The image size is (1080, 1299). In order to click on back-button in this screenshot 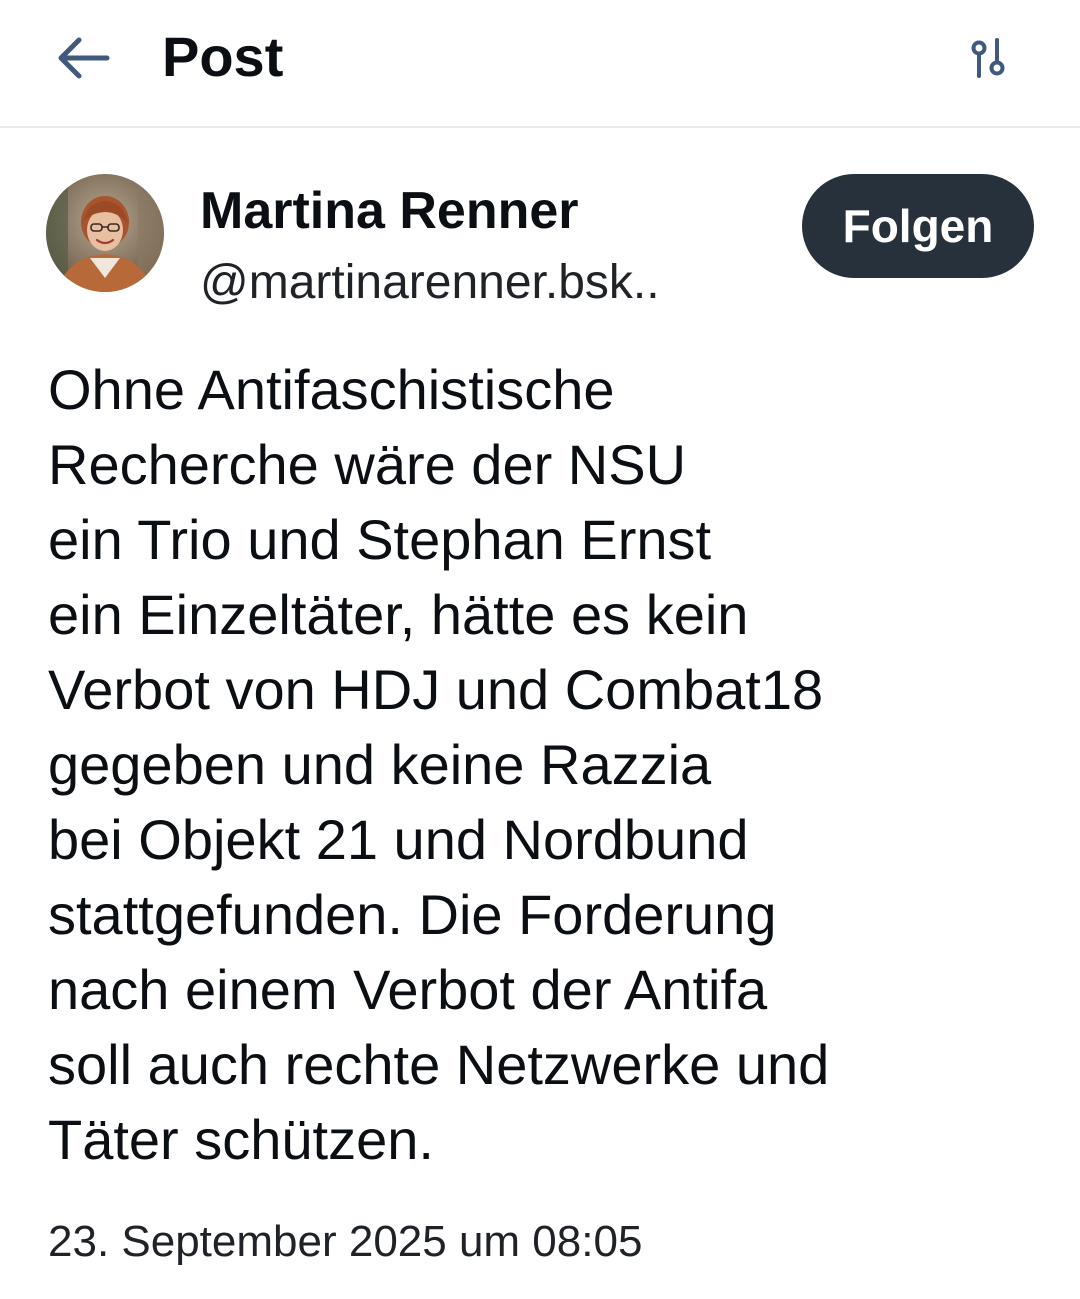, I will do `click(83, 58)`.